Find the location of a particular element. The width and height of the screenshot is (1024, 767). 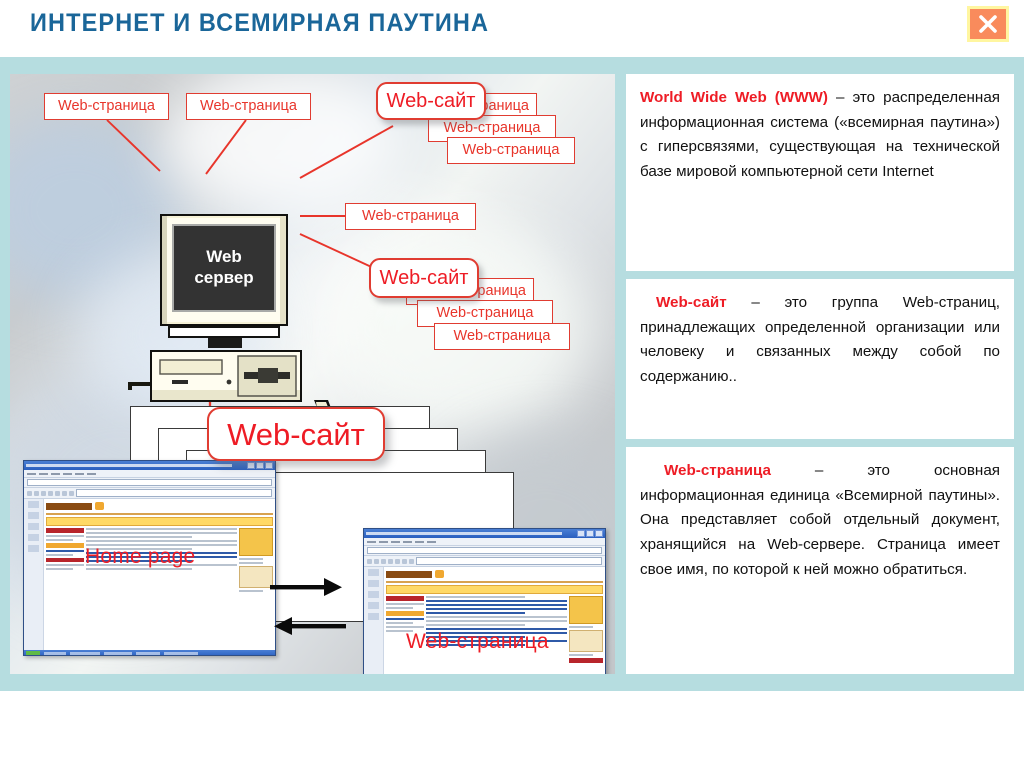

server-label-line2: сервер is located at coordinates (224, 277).